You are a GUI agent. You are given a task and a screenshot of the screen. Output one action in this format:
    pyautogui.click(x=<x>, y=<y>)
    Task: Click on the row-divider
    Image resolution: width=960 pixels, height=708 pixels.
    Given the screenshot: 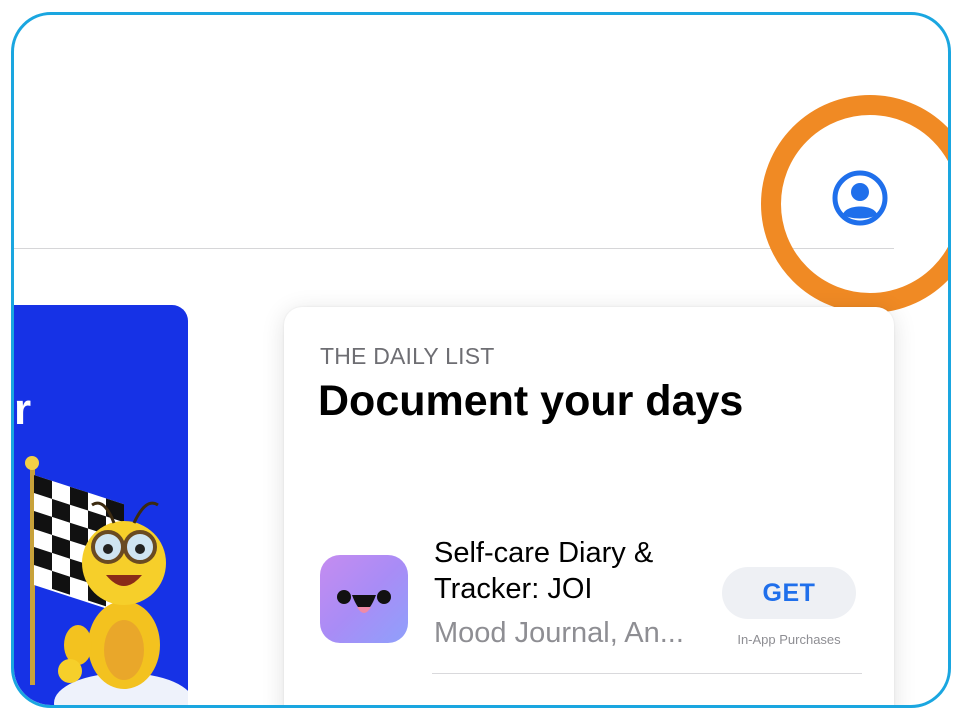 What is the action you would take?
    pyautogui.click(x=647, y=673)
    